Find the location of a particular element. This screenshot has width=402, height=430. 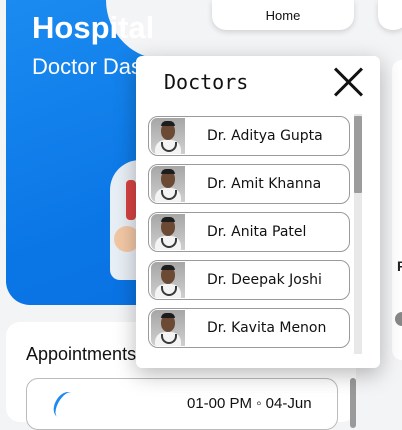

side-card-partial: F is located at coordinates (397, 210).